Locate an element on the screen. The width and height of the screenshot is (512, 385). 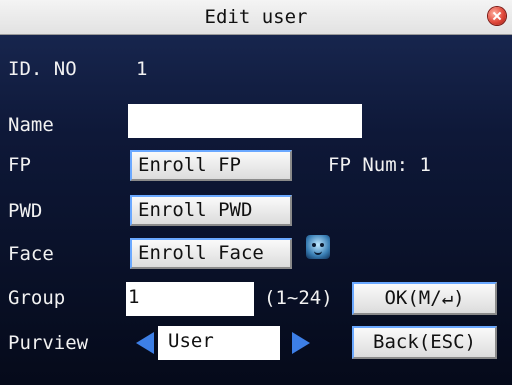
window-title: Edit user is located at coordinates (256, 17).